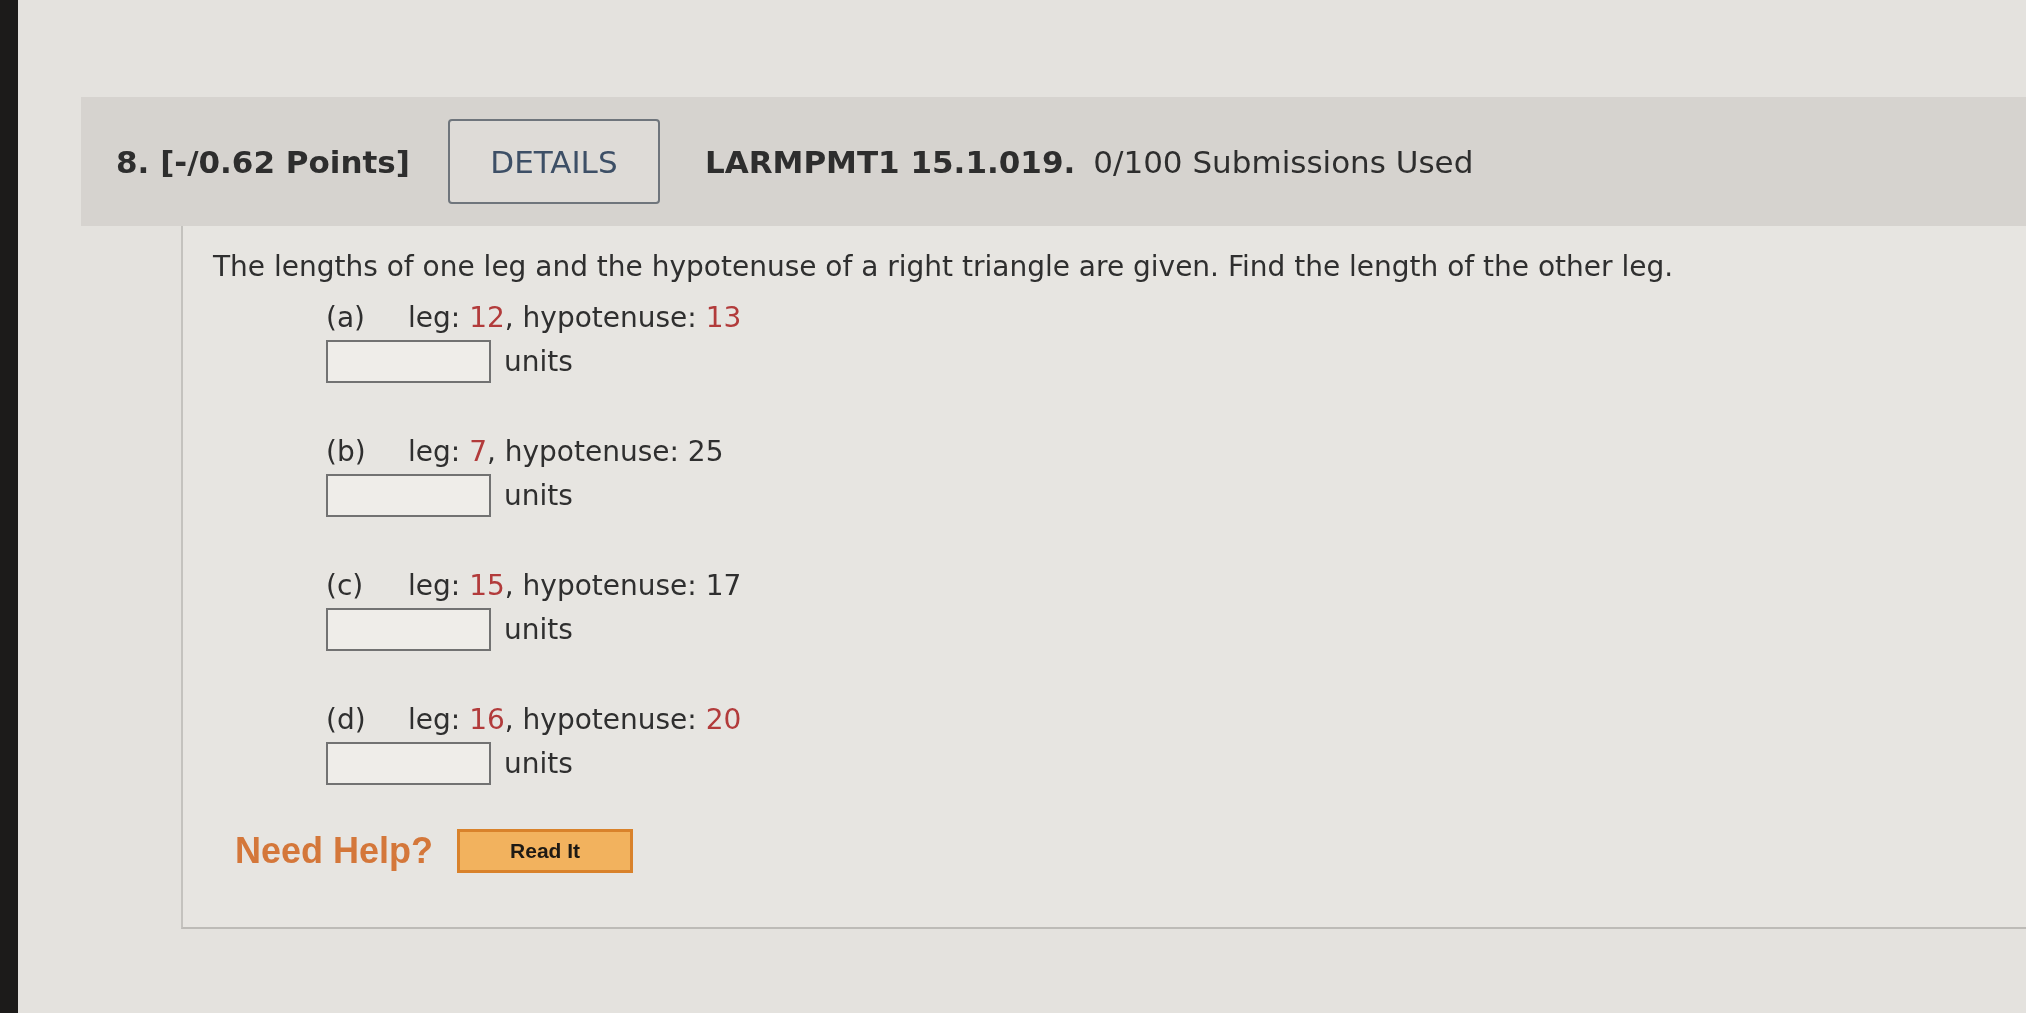 This screenshot has height=1013, width=2026. What do you see at coordinates (263, 161) in the screenshot?
I see `question-points: 8. [-/0.62 Points]` at bounding box center [263, 161].